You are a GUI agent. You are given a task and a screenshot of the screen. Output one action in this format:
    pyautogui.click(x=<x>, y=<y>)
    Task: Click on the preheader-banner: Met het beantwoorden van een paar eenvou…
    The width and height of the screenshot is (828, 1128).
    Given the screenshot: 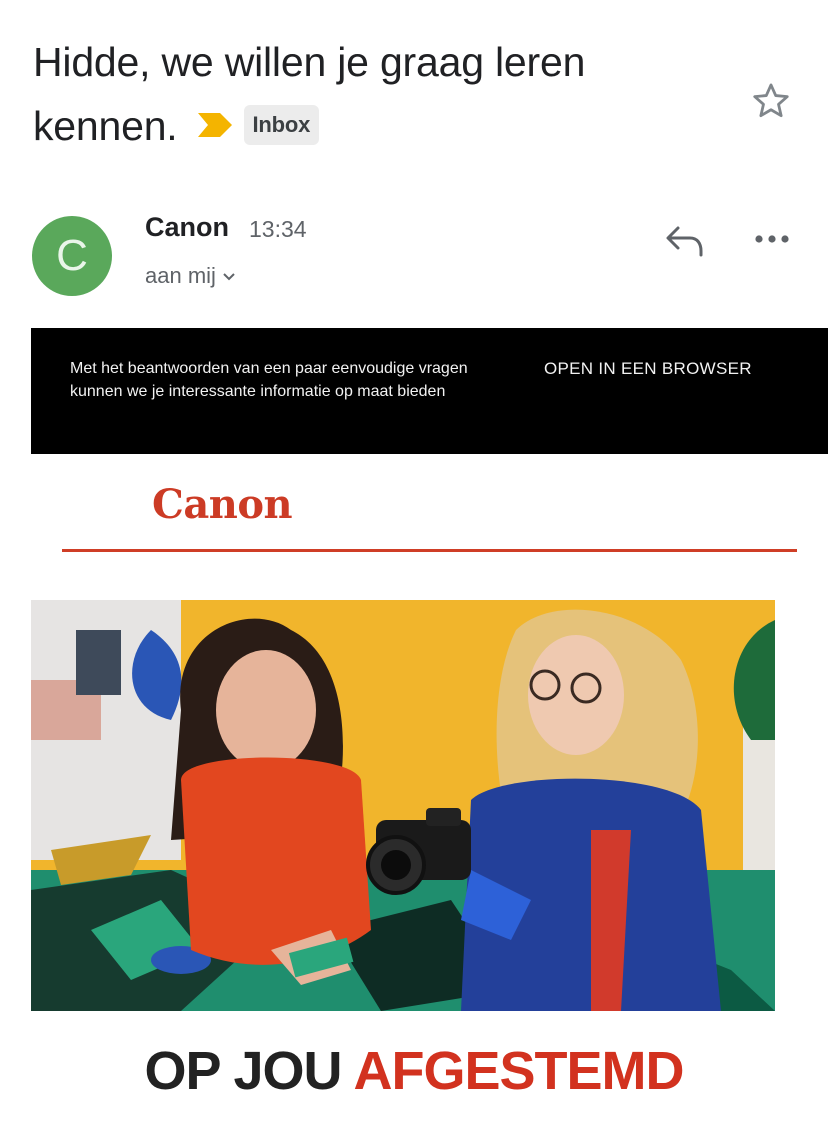 What is the action you would take?
    pyautogui.click(x=429, y=391)
    